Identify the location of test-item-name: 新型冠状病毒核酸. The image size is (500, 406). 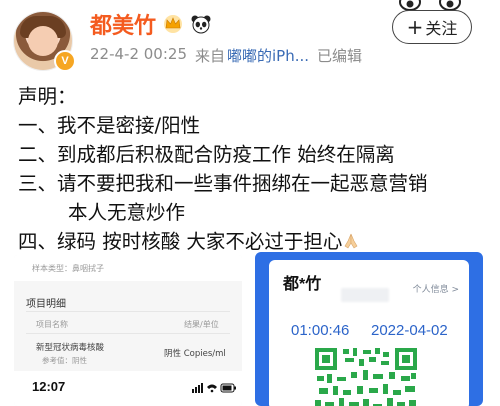
(70, 348).